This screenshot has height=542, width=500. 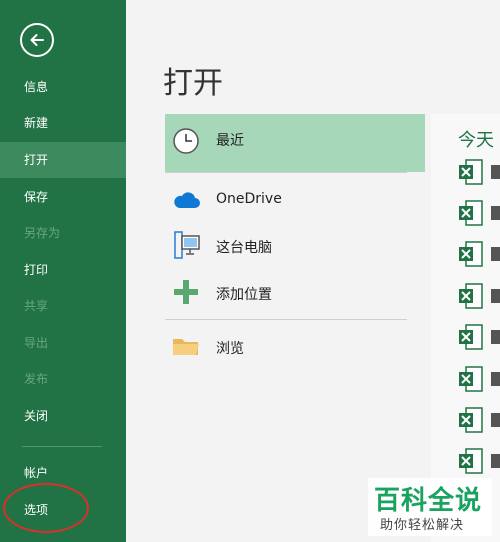 What do you see at coordinates (63, 197) in the screenshot?
I see `nav-save: 保存` at bounding box center [63, 197].